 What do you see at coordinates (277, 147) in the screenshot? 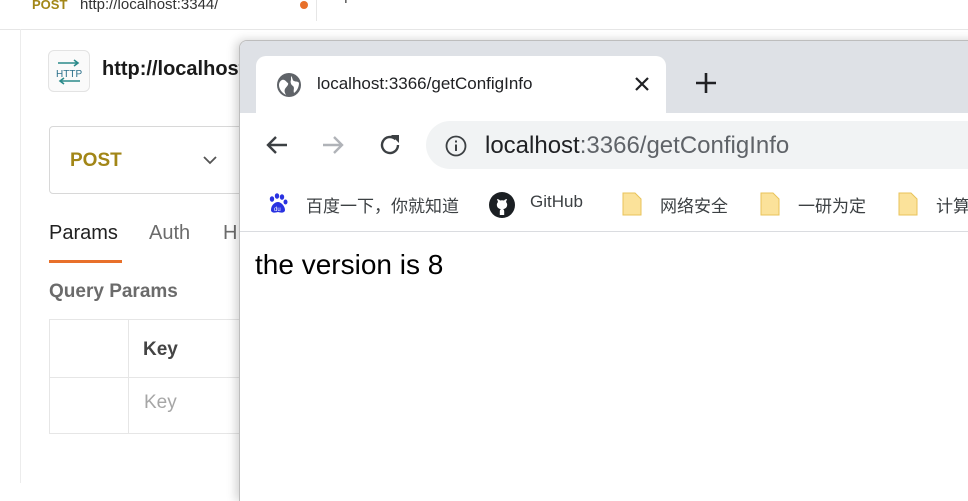
I see `back-arrow-icon` at bounding box center [277, 147].